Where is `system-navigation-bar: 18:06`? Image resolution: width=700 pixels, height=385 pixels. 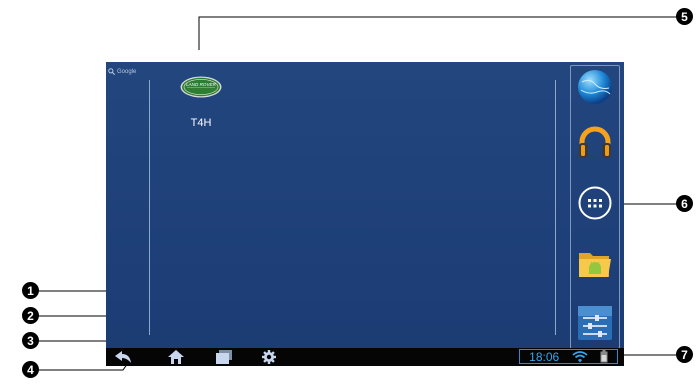 system-navigation-bar: 18:06 is located at coordinates (365, 357).